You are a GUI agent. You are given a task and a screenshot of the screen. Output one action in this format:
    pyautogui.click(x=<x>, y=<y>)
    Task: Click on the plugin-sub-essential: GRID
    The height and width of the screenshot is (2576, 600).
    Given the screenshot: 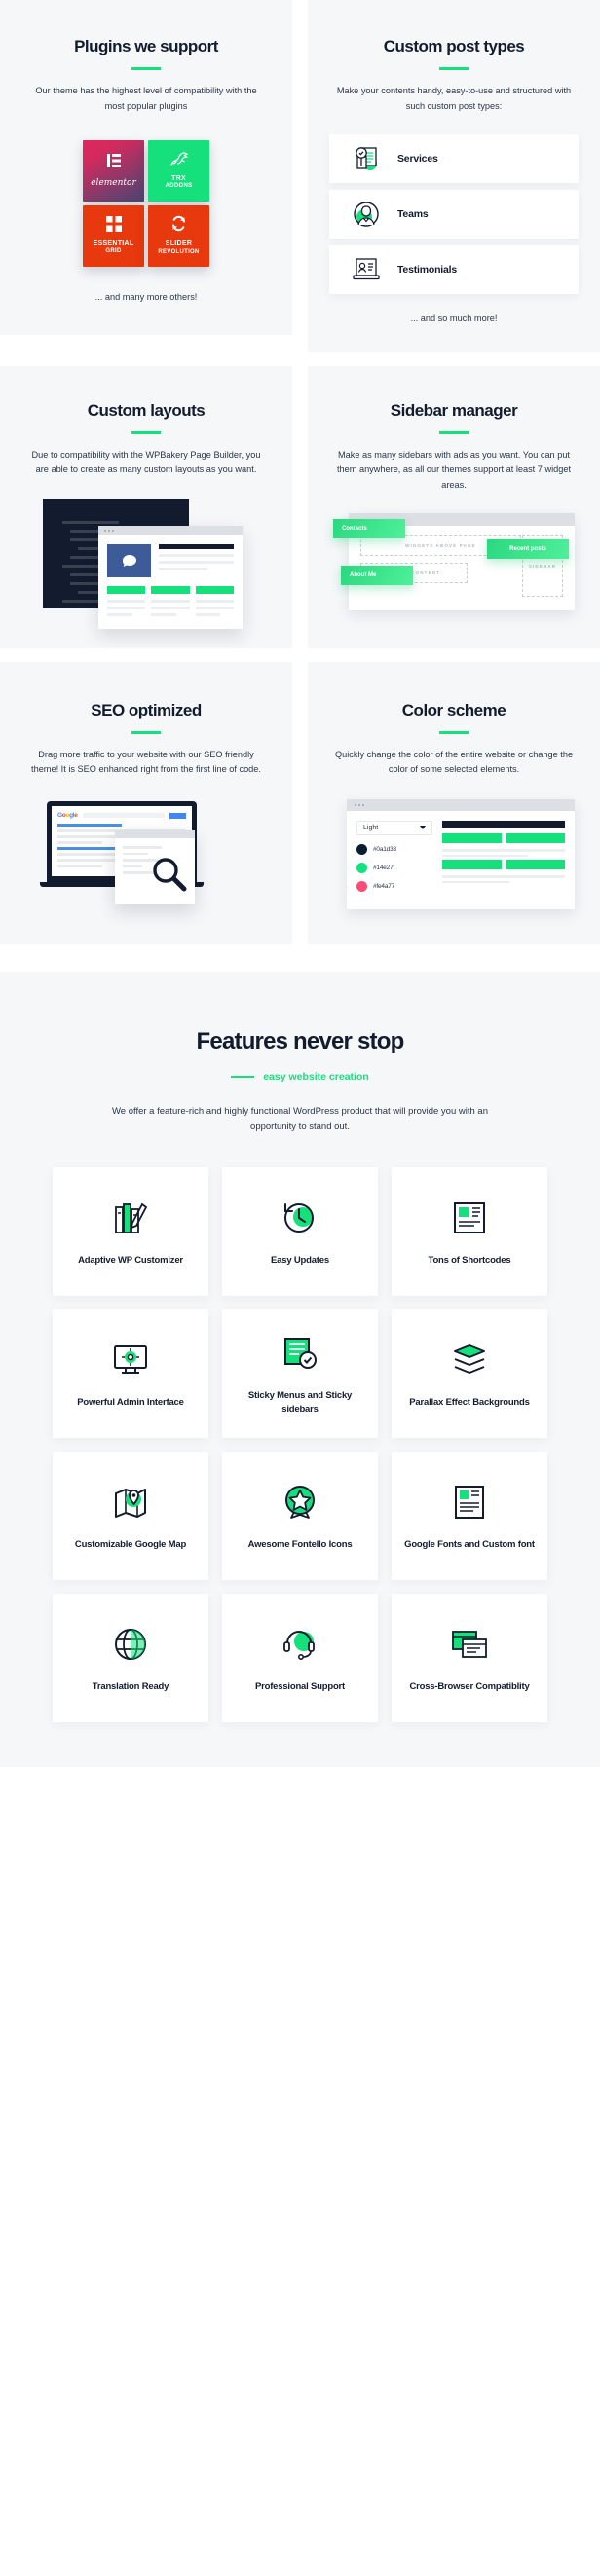 What is the action you would take?
    pyautogui.click(x=113, y=251)
    